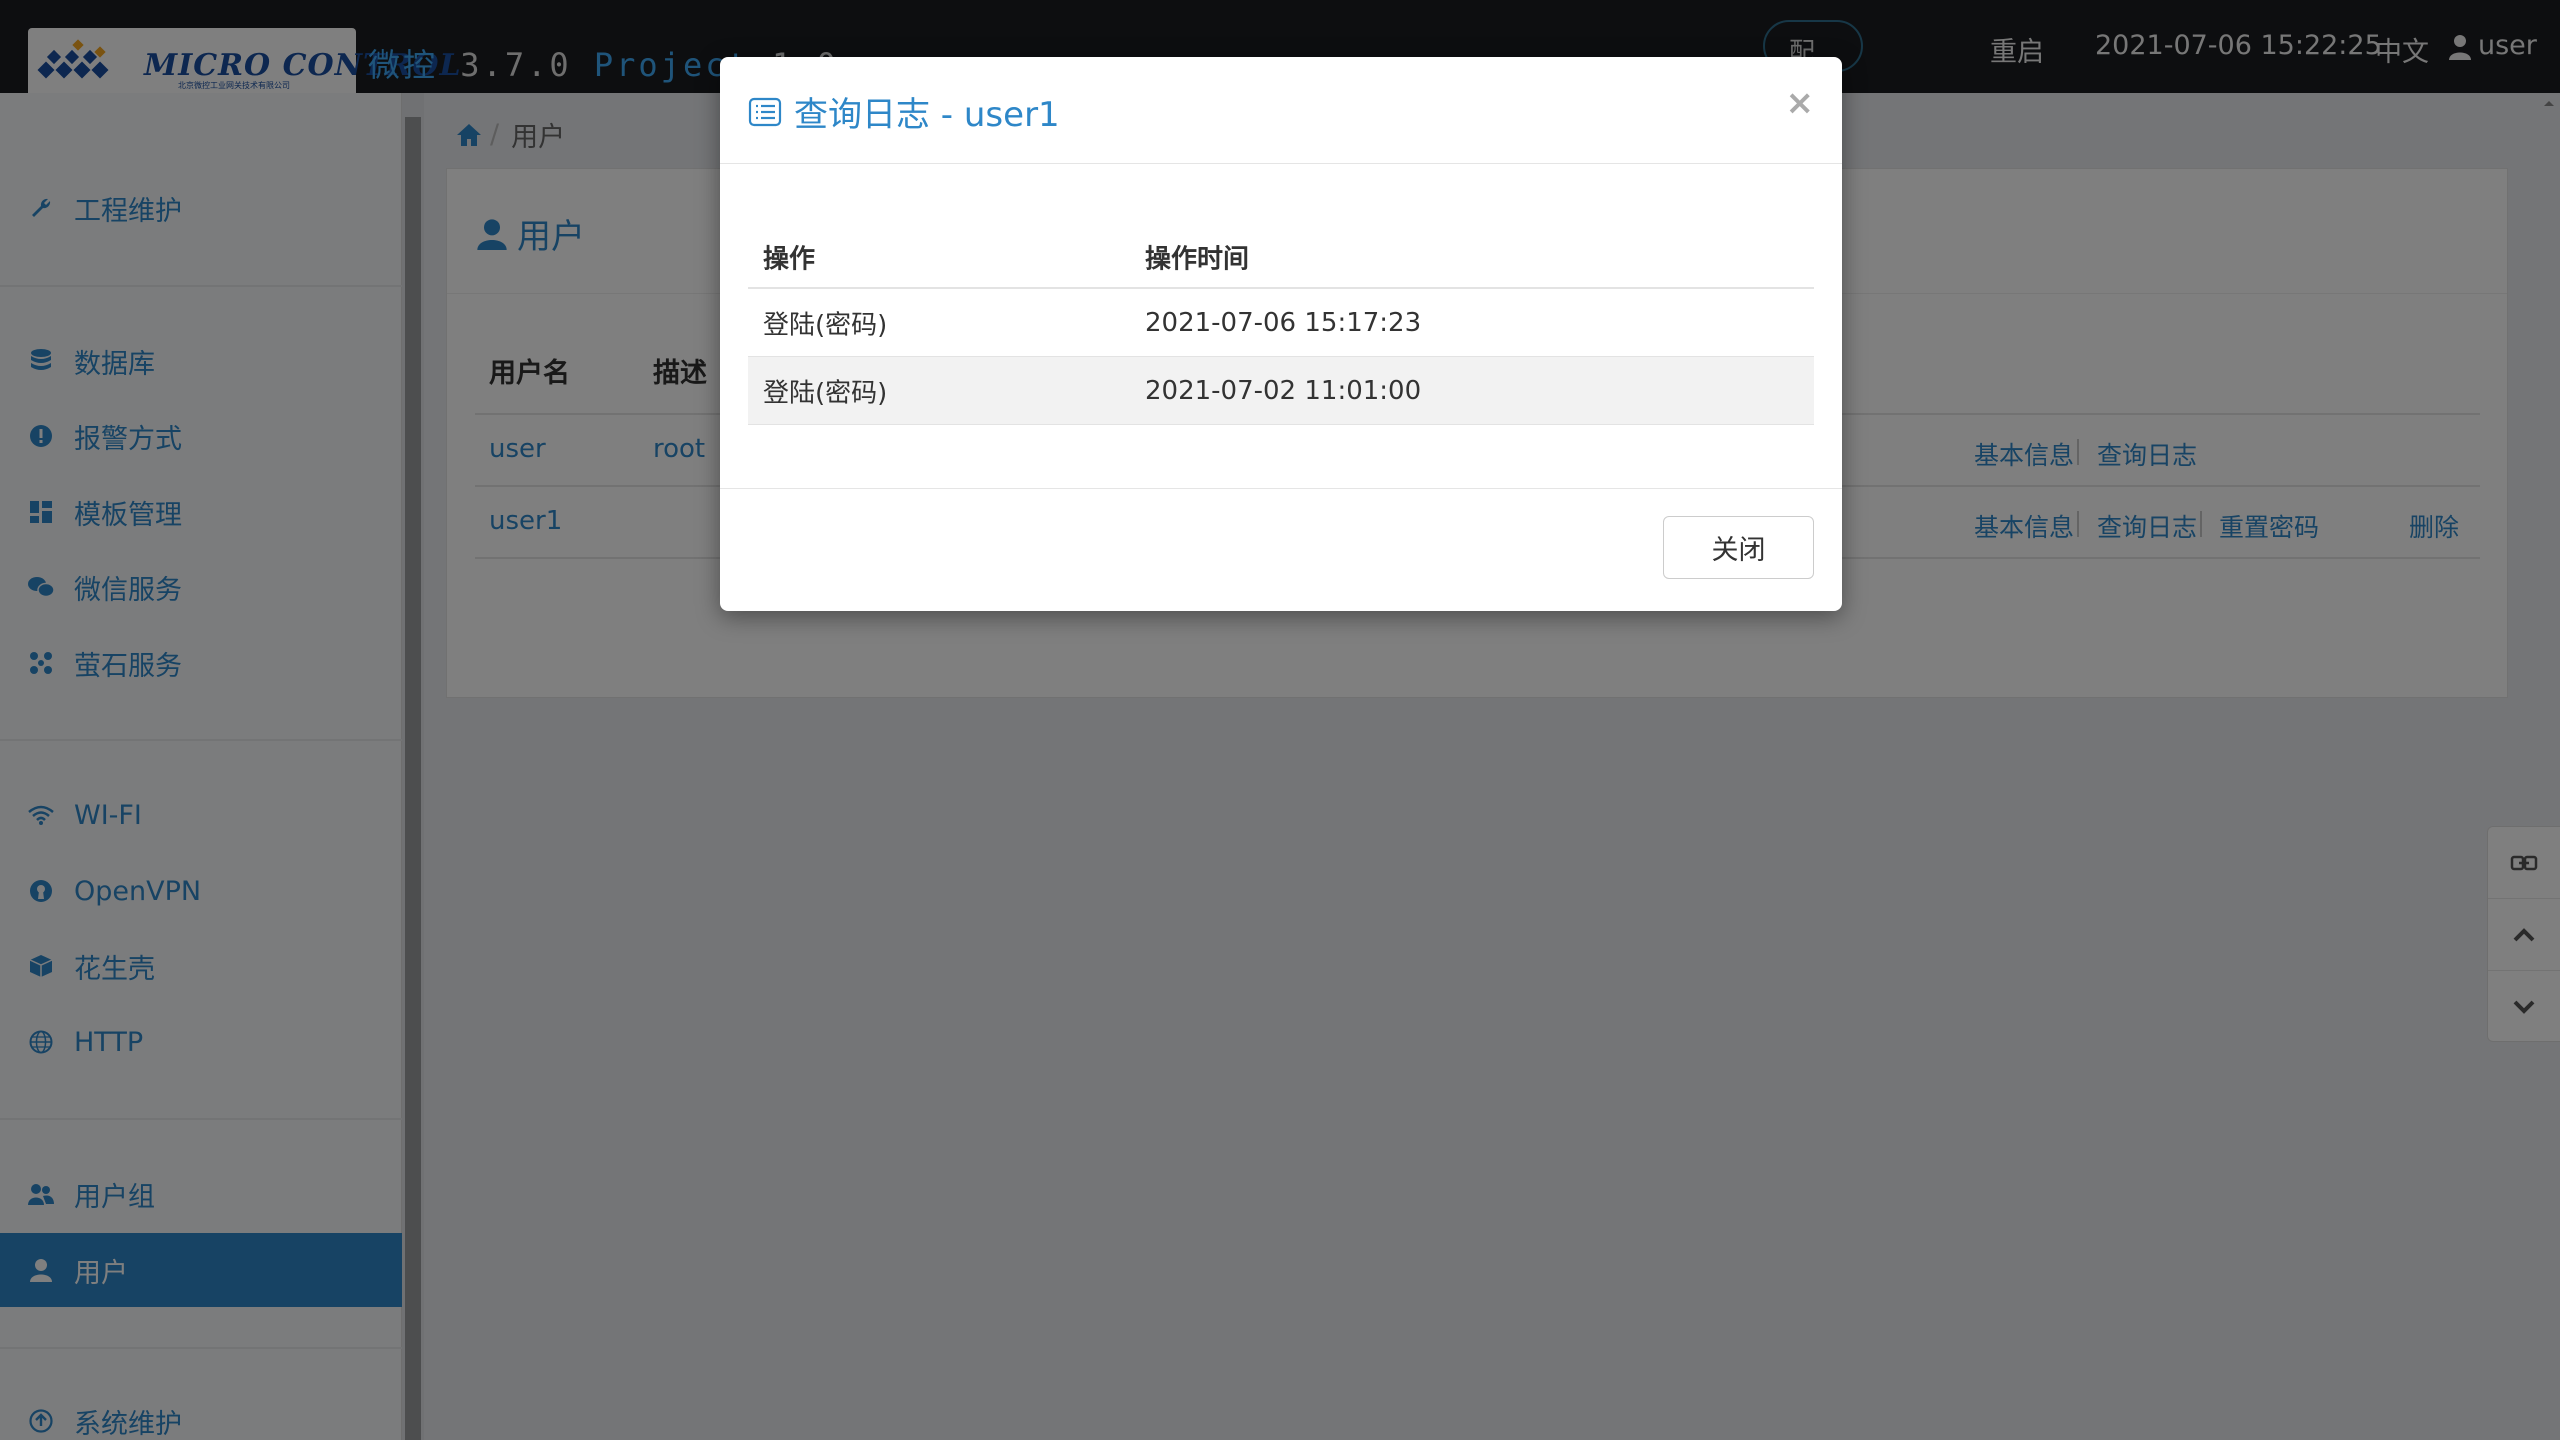 The width and height of the screenshot is (2560, 1440). What do you see at coordinates (1283, 390) in the screenshot?
I see `log-time-cell: 2021-07-02 11:01:00` at bounding box center [1283, 390].